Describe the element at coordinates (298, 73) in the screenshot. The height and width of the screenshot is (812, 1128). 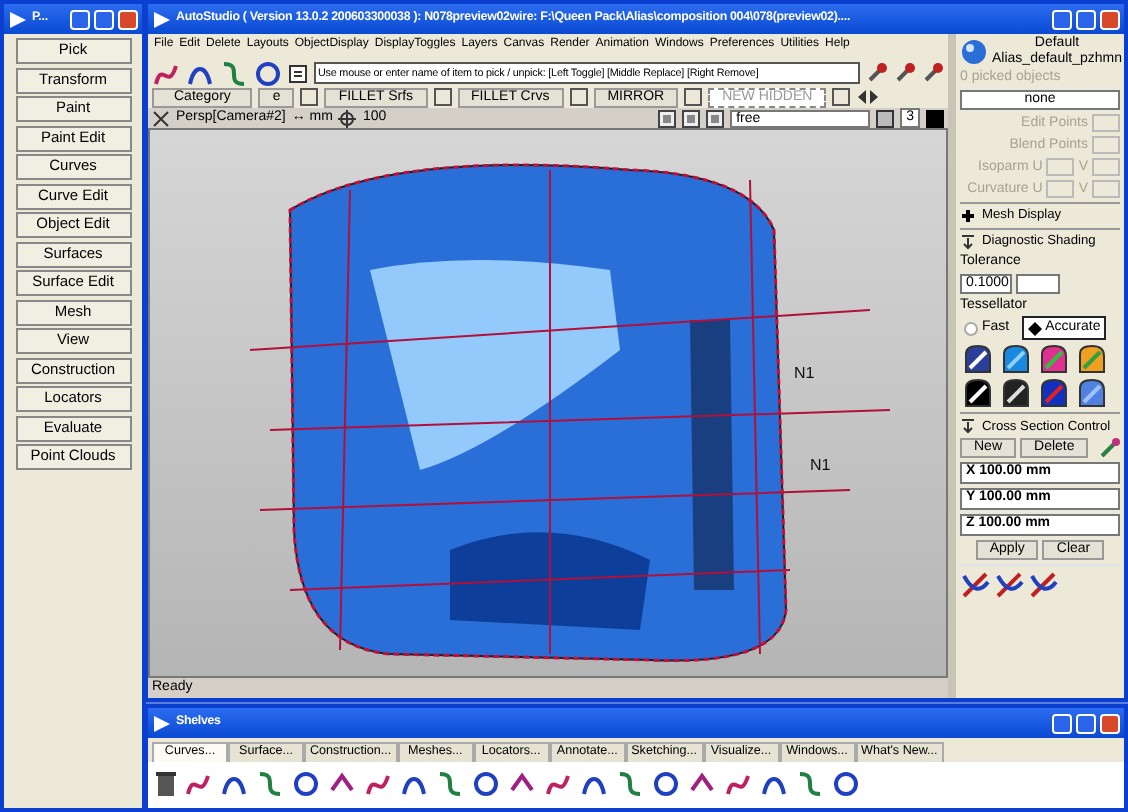
I see `list-icon` at that location.